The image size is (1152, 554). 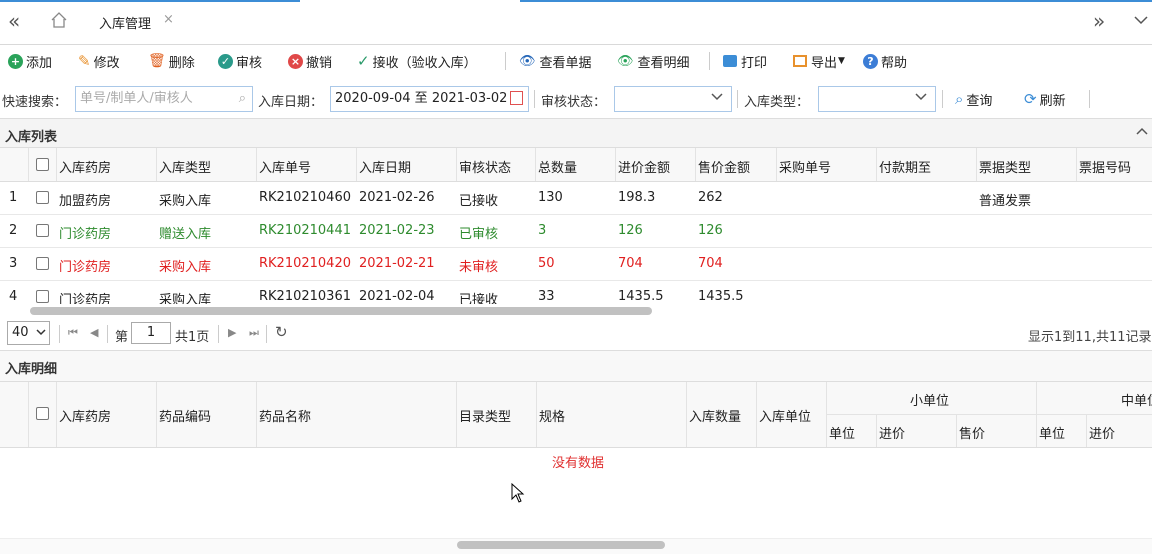 What do you see at coordinates (576, 231) in the screenshot?
I see `table-row: 2 门诊药房 赠送入库 RK210210441 2021-02-23 已审核 3 126 126` at bounding box center [576, 231].